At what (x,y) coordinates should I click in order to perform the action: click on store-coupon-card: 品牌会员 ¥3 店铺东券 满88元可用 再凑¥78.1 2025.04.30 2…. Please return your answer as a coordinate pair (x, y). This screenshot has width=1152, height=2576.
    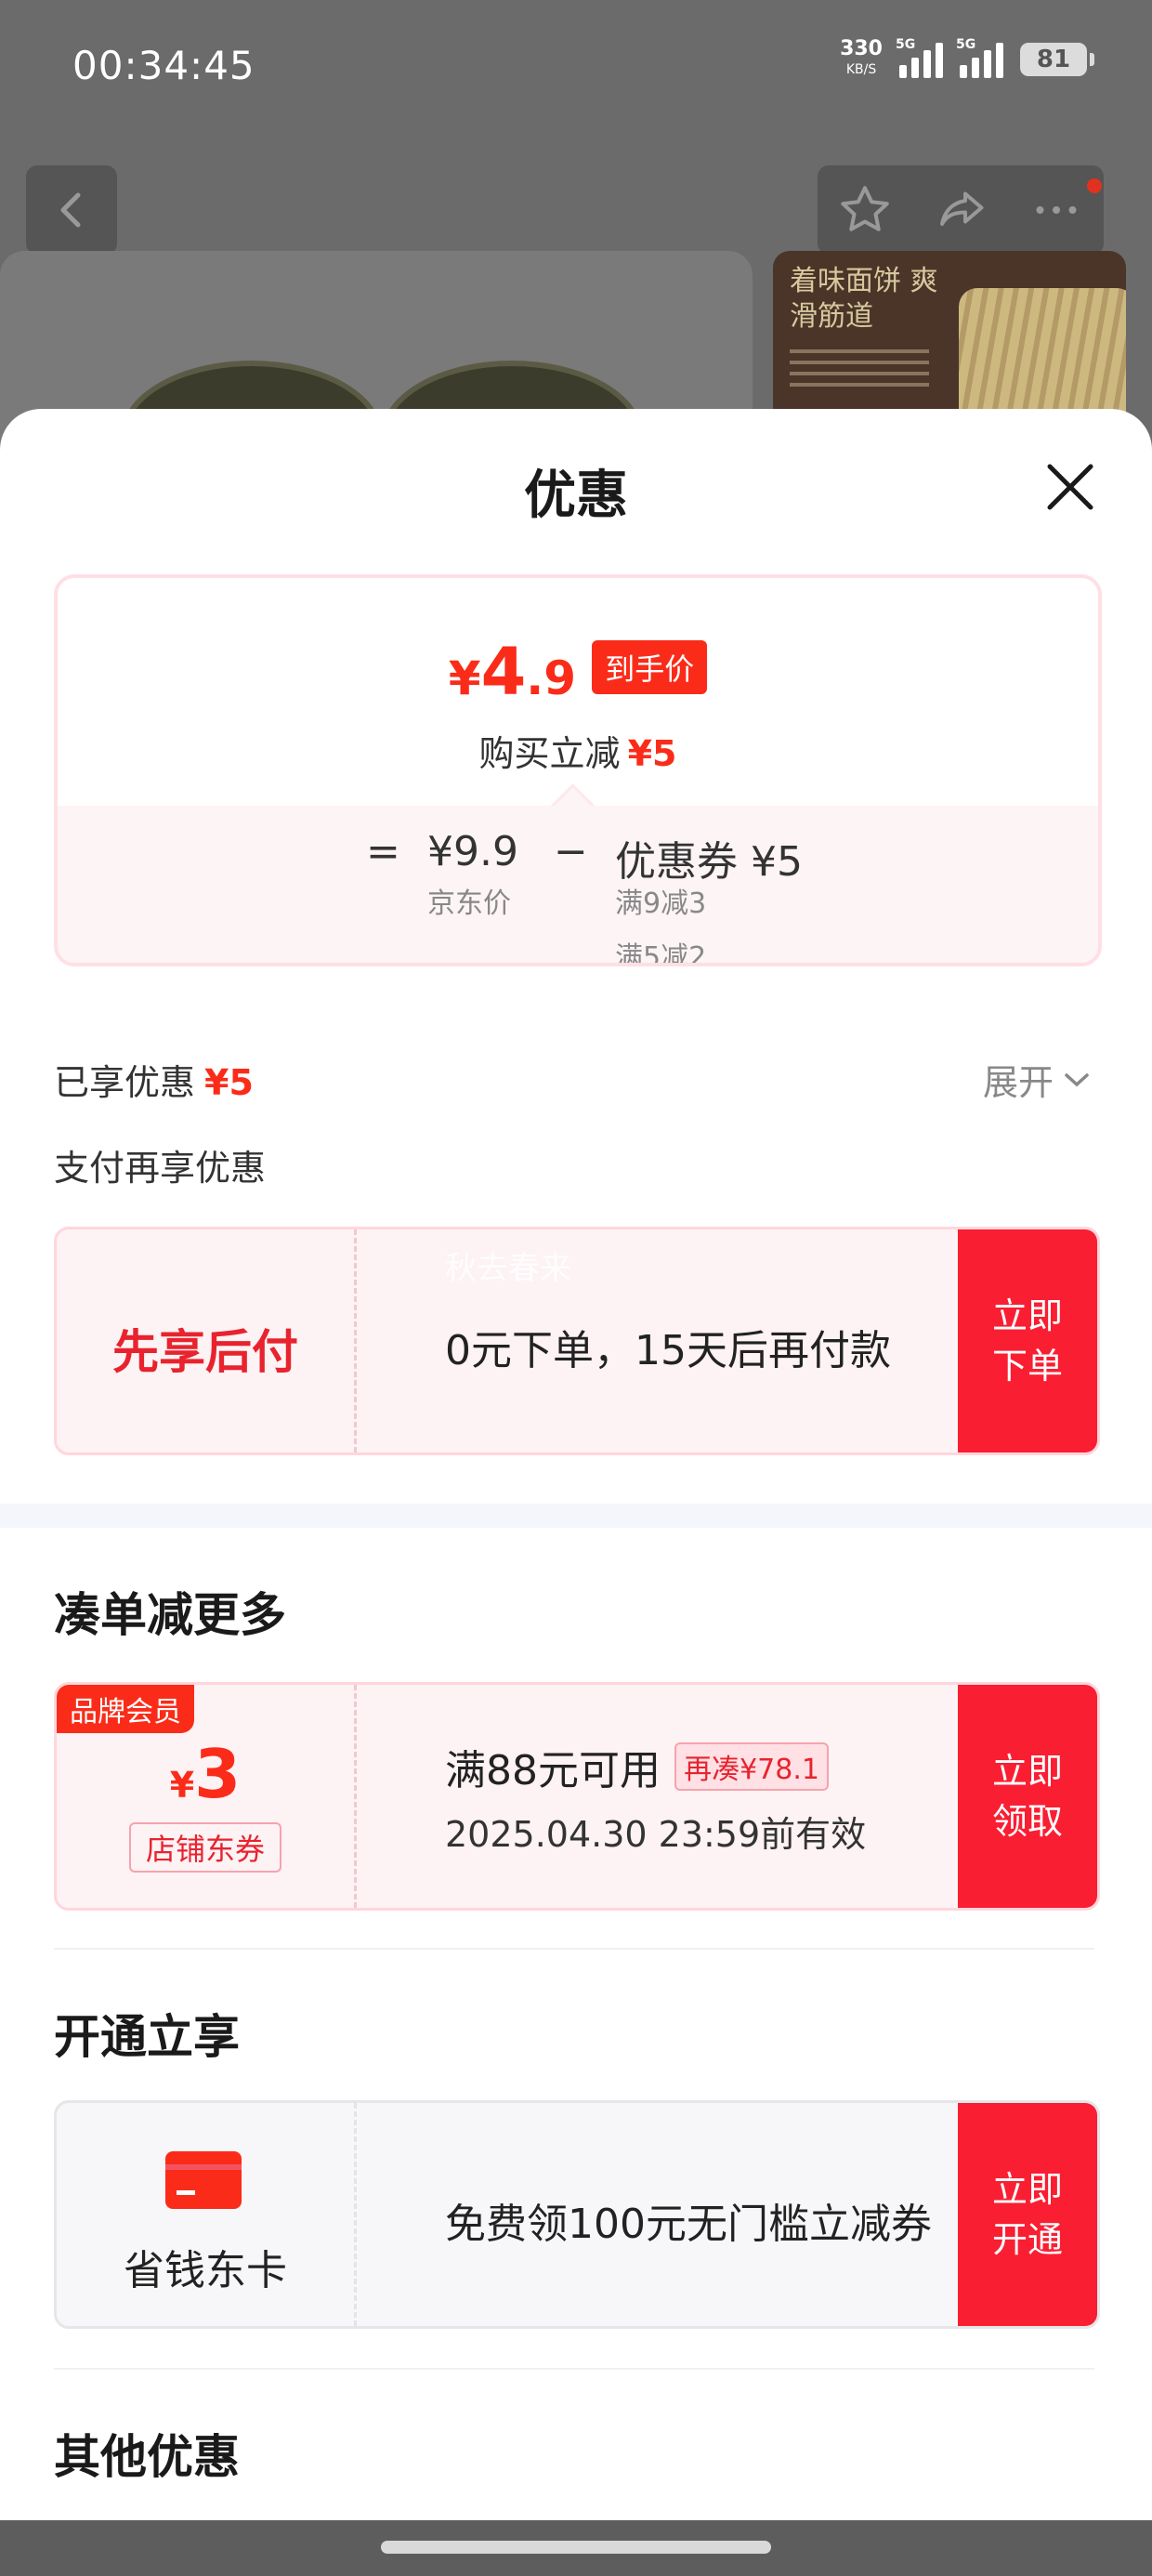
    Looking at the image, I should click on (577, 1796).